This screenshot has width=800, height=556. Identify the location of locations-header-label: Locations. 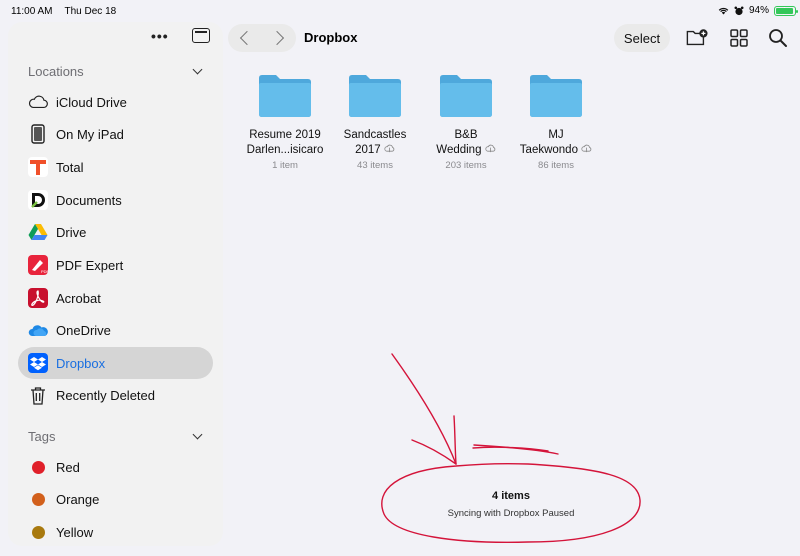
(56, 71).